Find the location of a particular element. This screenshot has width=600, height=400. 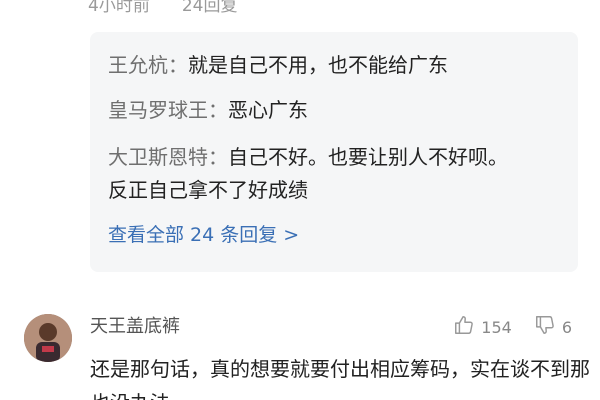

dislike-button: 6 is located at coordinates (553, 327).